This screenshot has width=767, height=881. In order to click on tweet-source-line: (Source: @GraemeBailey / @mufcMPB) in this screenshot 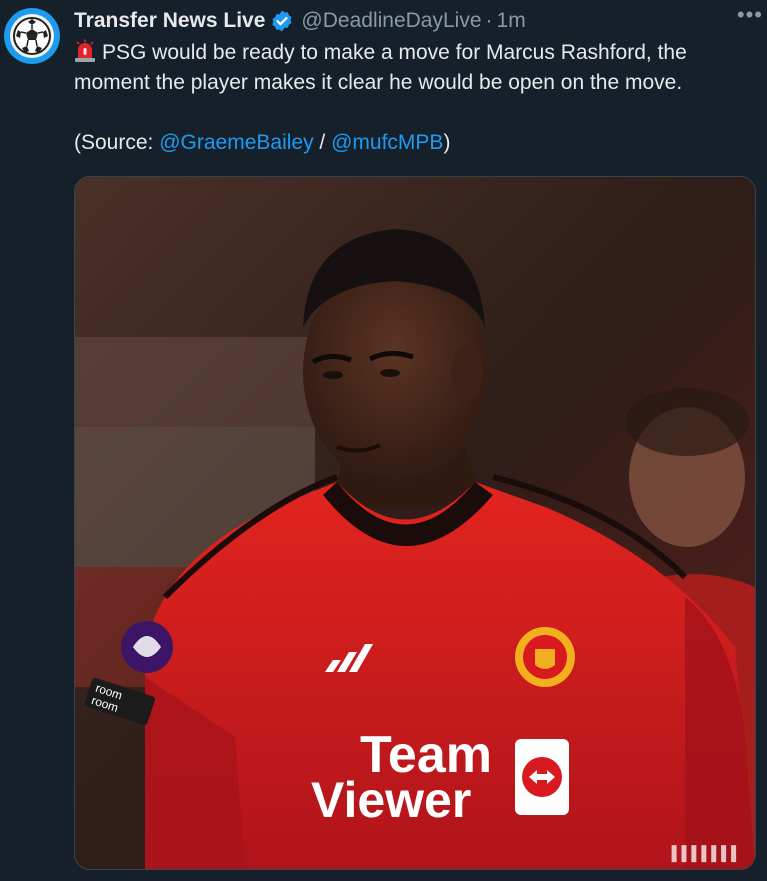, I will do `click(262, 143)`.